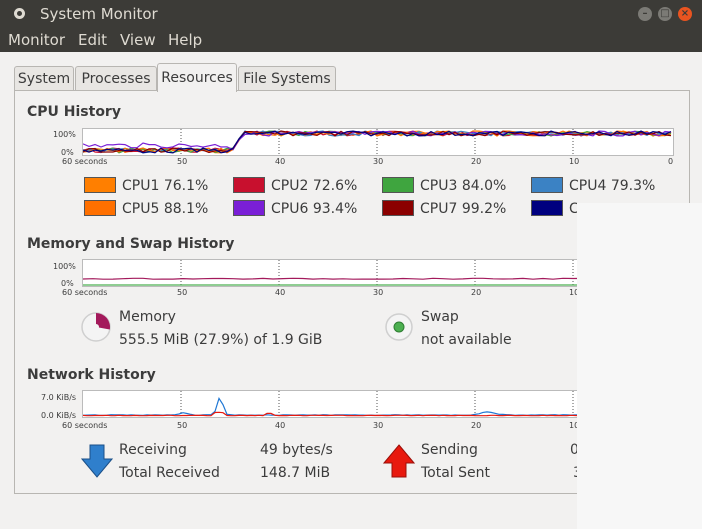 The height and width of the screenshot is (529, 702). Describe the element at coordinates (19, 13) in the screenshot. I see `app-icon` at that location.